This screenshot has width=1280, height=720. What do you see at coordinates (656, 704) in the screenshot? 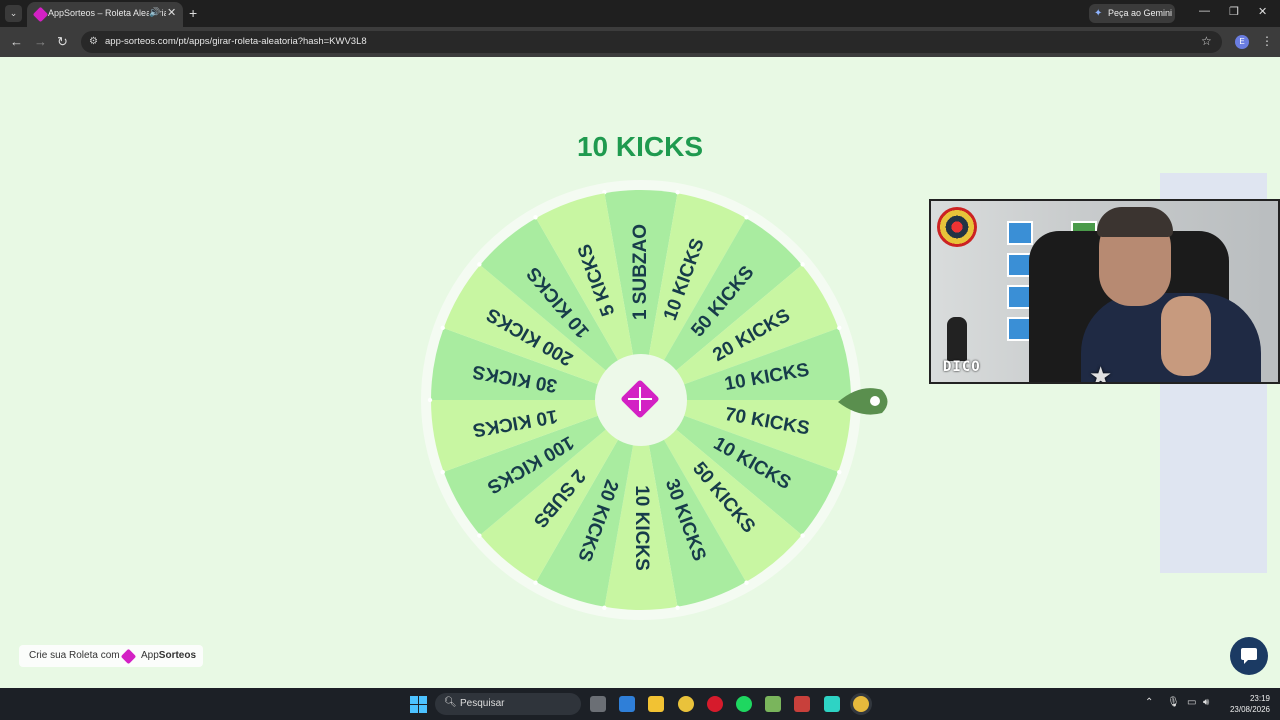
I see `file-explorer-icon` at bounding box center [656, 704].